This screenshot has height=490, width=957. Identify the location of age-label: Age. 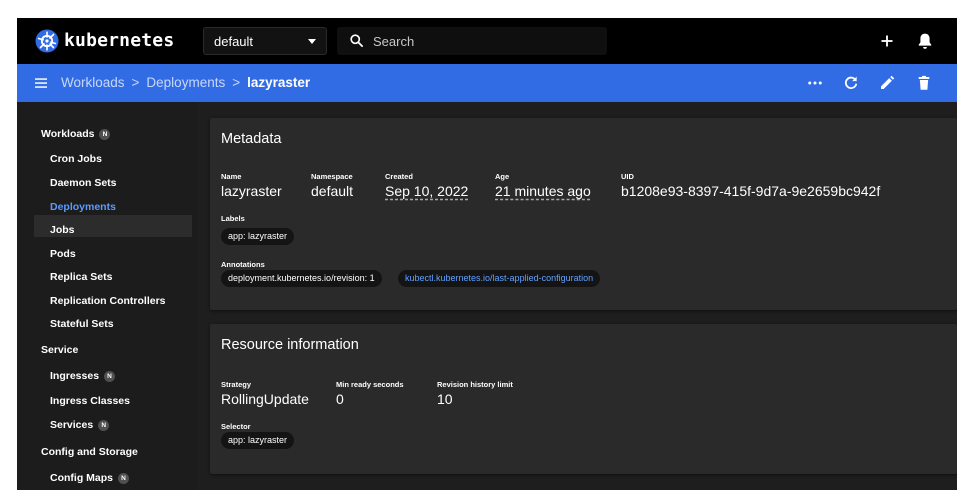
(502, 176).